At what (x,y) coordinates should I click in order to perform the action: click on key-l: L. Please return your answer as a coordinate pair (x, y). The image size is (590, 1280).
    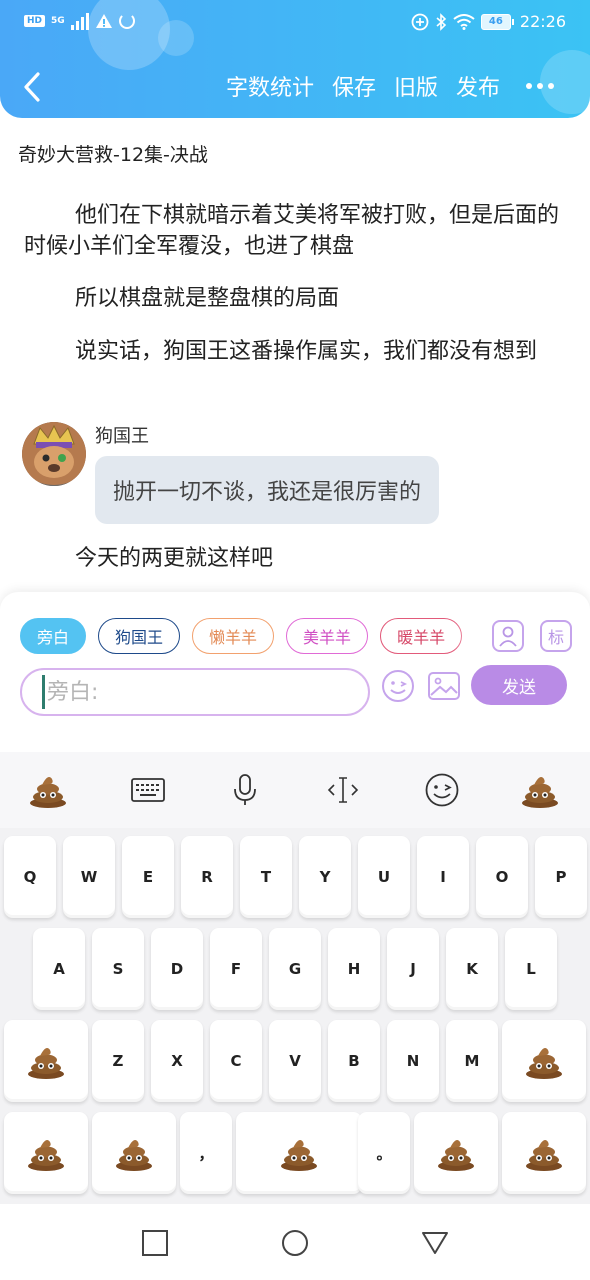
    Looking at the image, I should click on (531, 969).